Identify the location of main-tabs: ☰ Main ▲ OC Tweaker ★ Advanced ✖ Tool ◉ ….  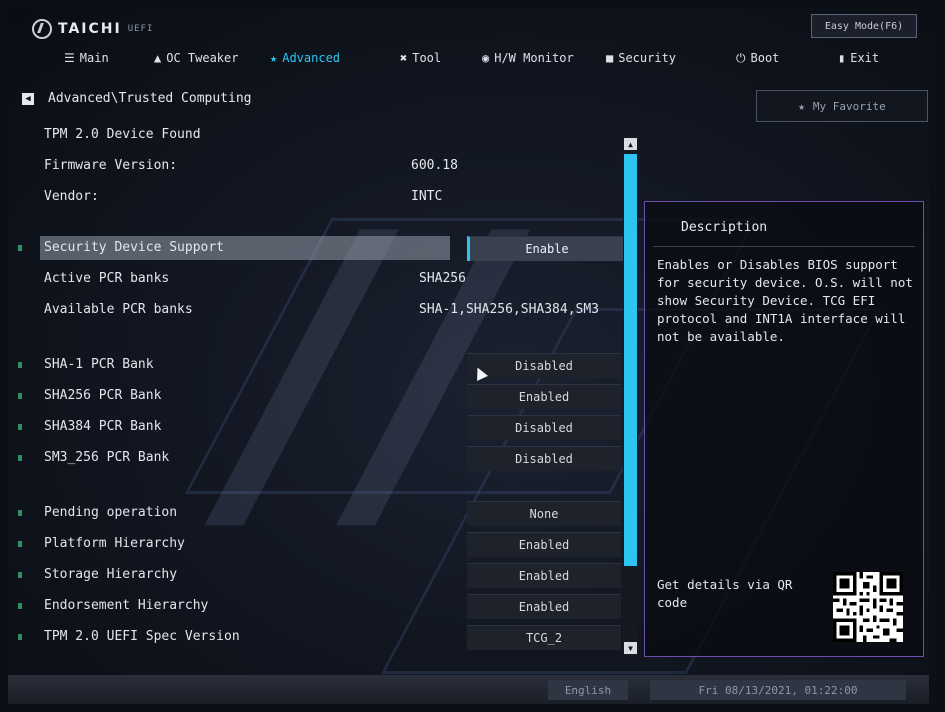
(468, 58).